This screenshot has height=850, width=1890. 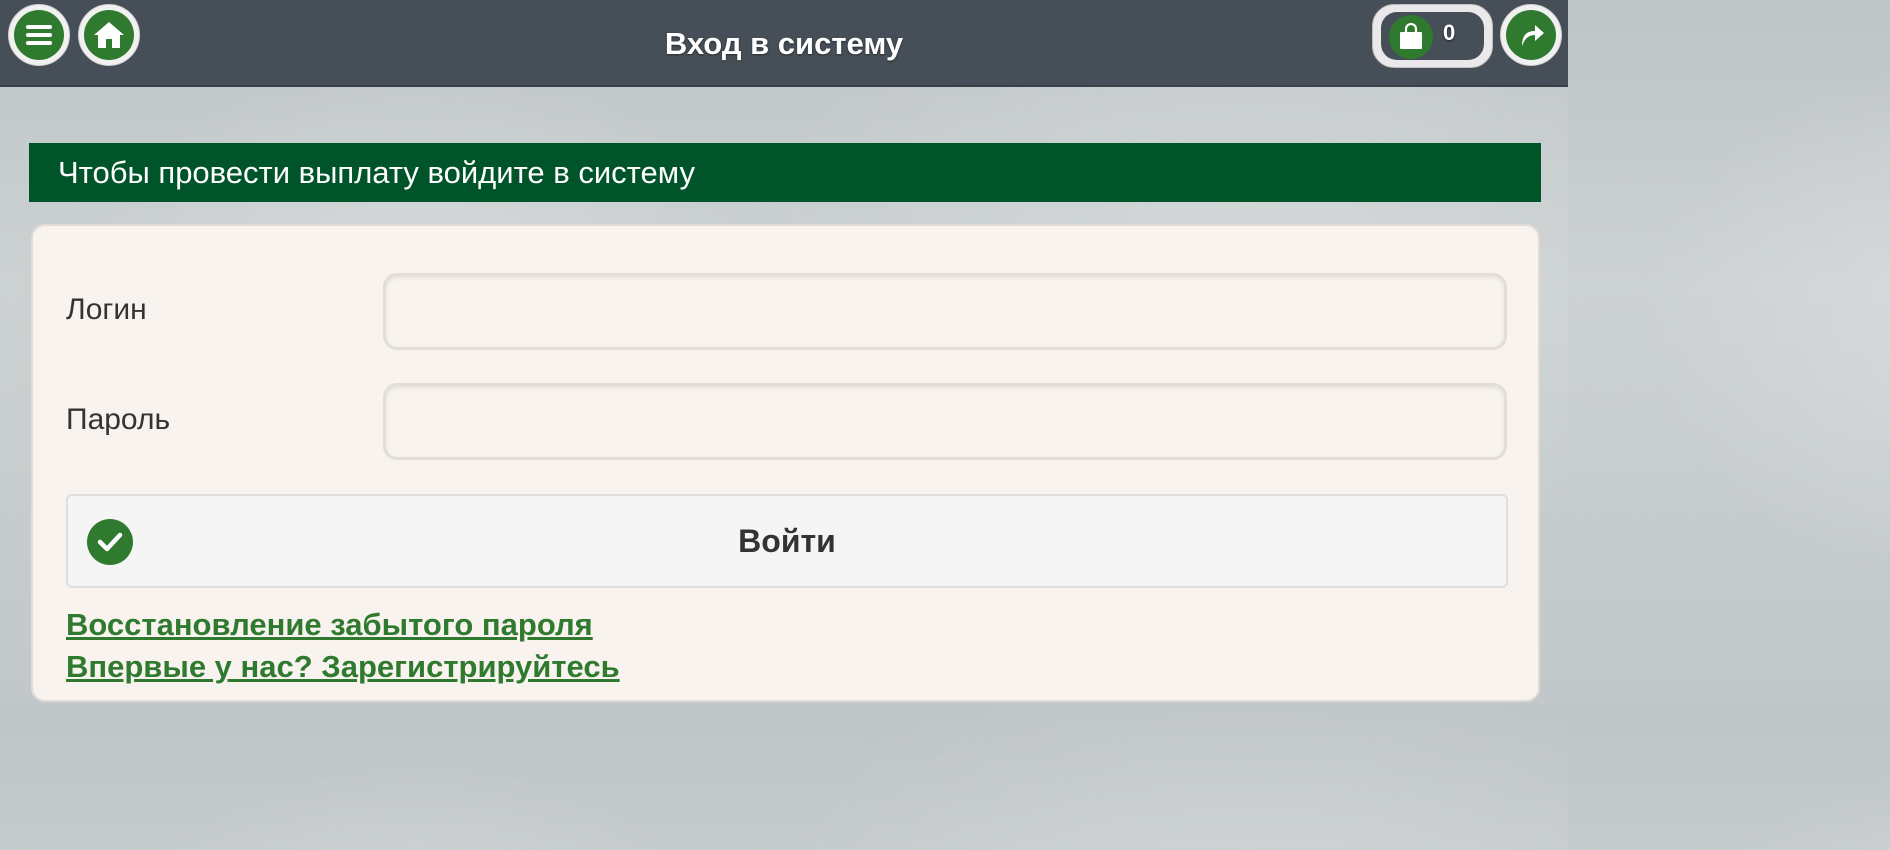 I want to click on home-icon, so click(x=109, y=35).